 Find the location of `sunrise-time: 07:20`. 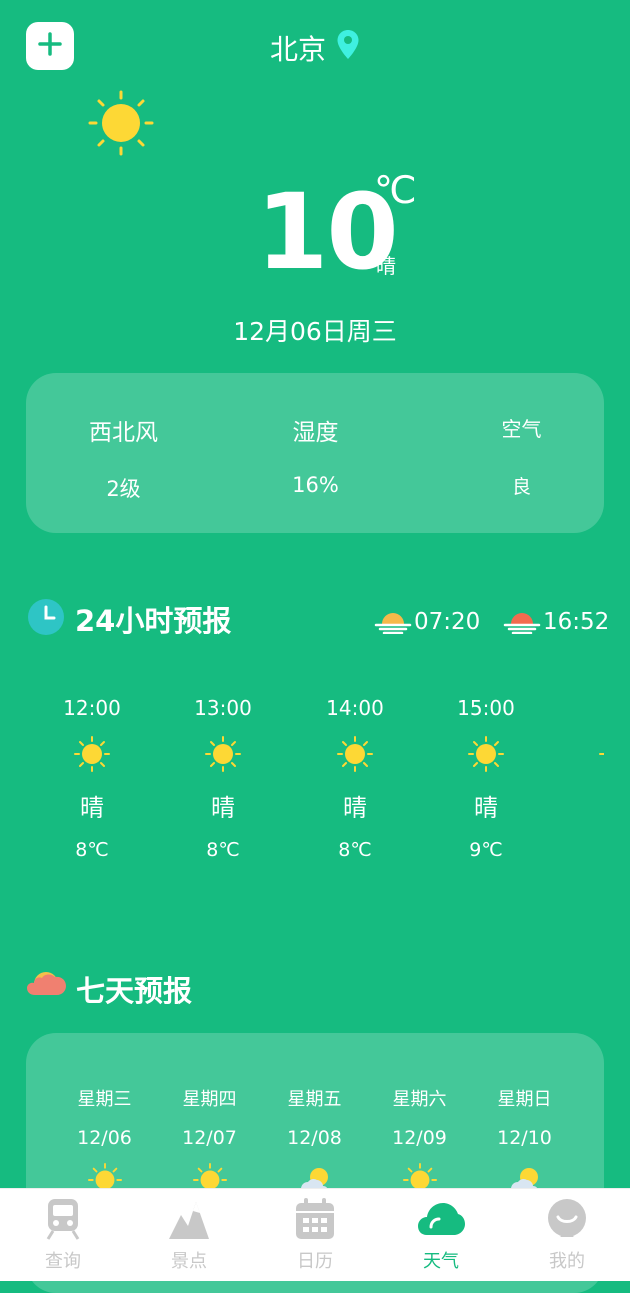

sunrise-time: 07:20 is located at coordinates (427, 622).